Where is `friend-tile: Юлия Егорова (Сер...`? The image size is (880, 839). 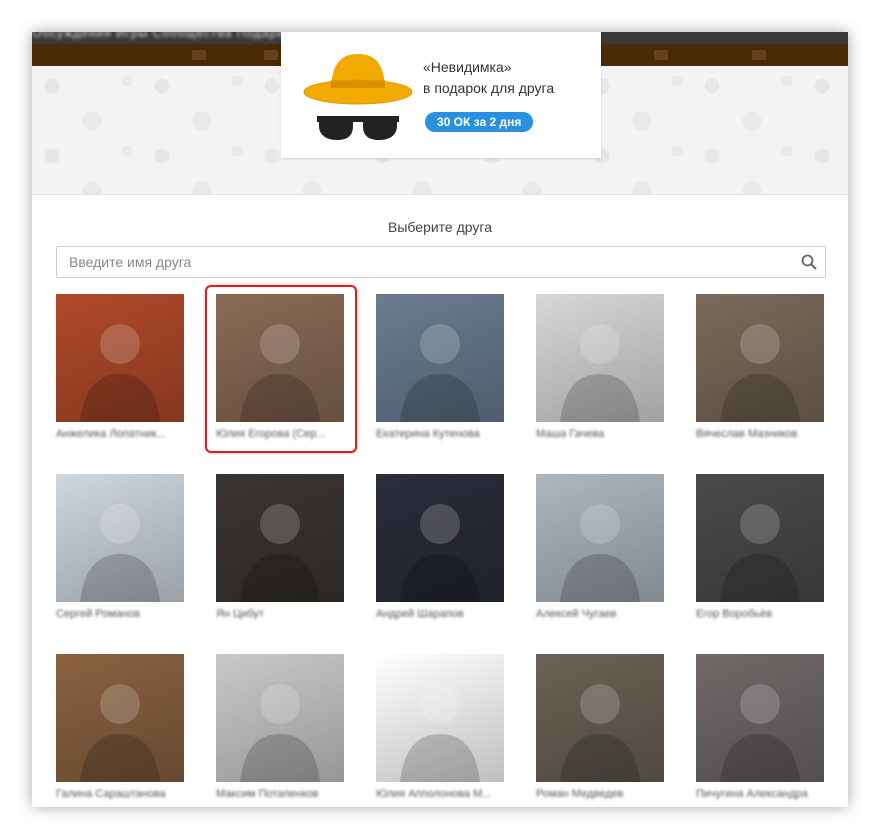
friend-tile: Юлия Егорова (Сер... is located at coordinates (281, 369).